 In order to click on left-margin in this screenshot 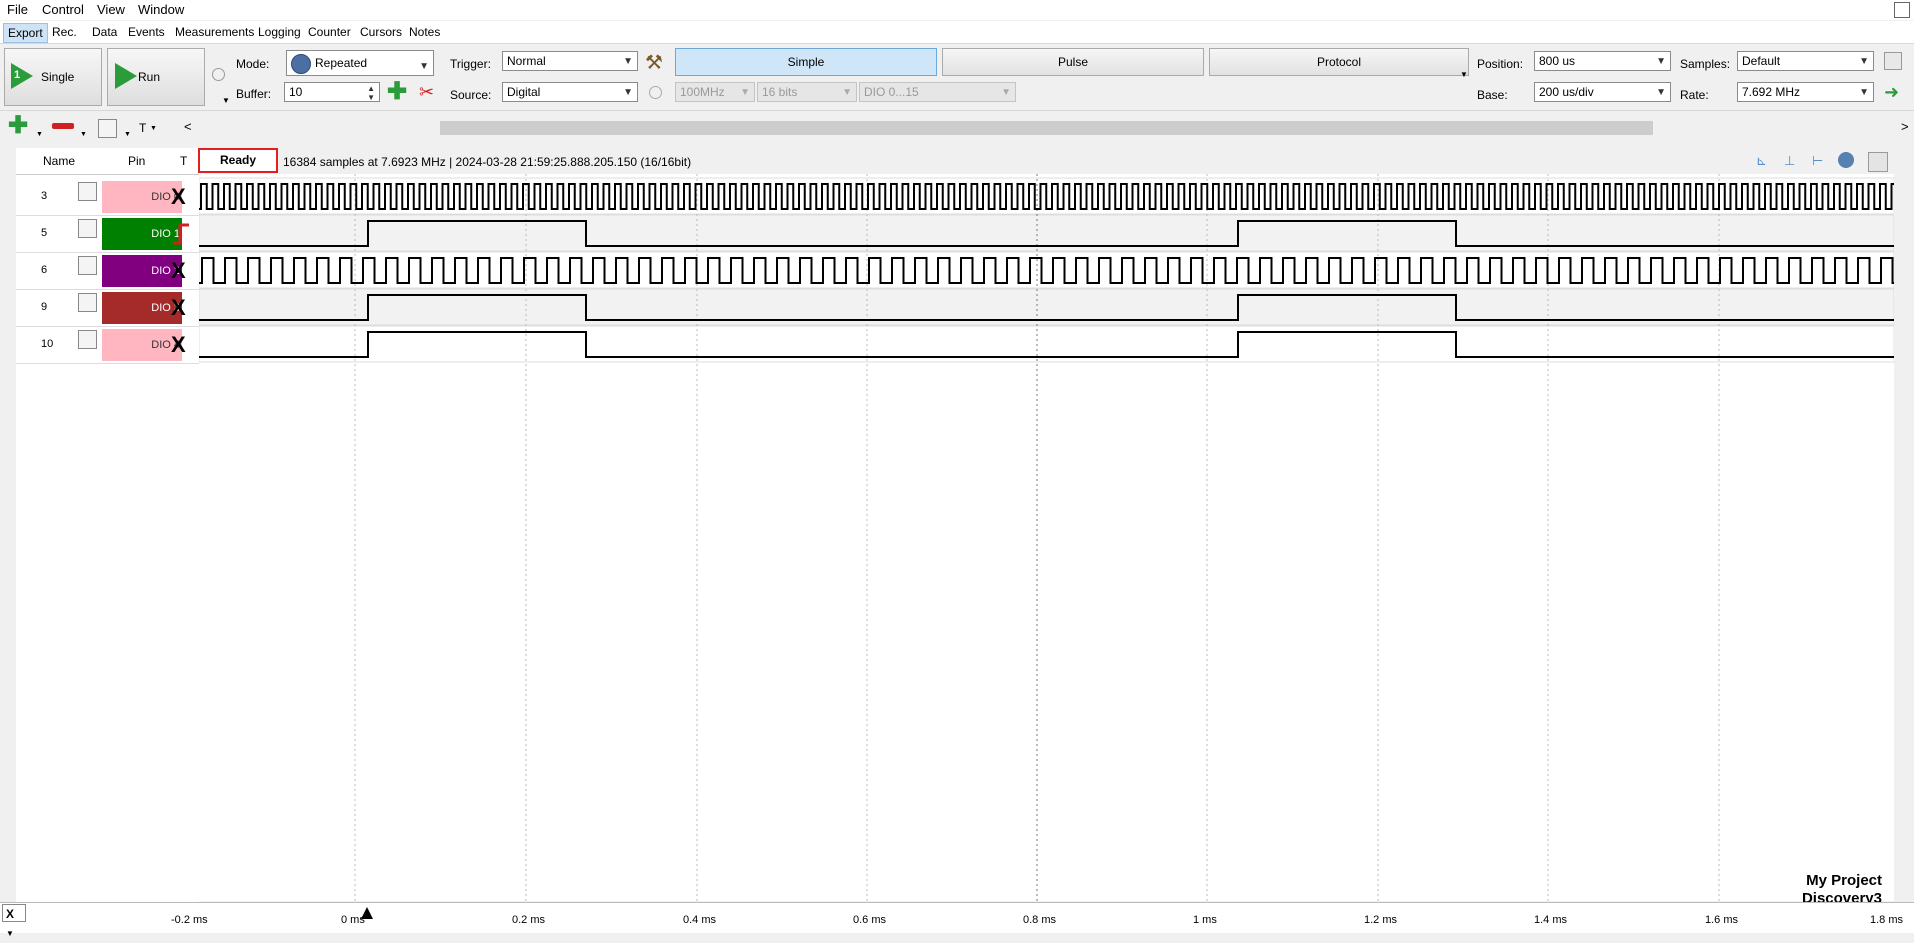, I will do `click(8, 525)`.